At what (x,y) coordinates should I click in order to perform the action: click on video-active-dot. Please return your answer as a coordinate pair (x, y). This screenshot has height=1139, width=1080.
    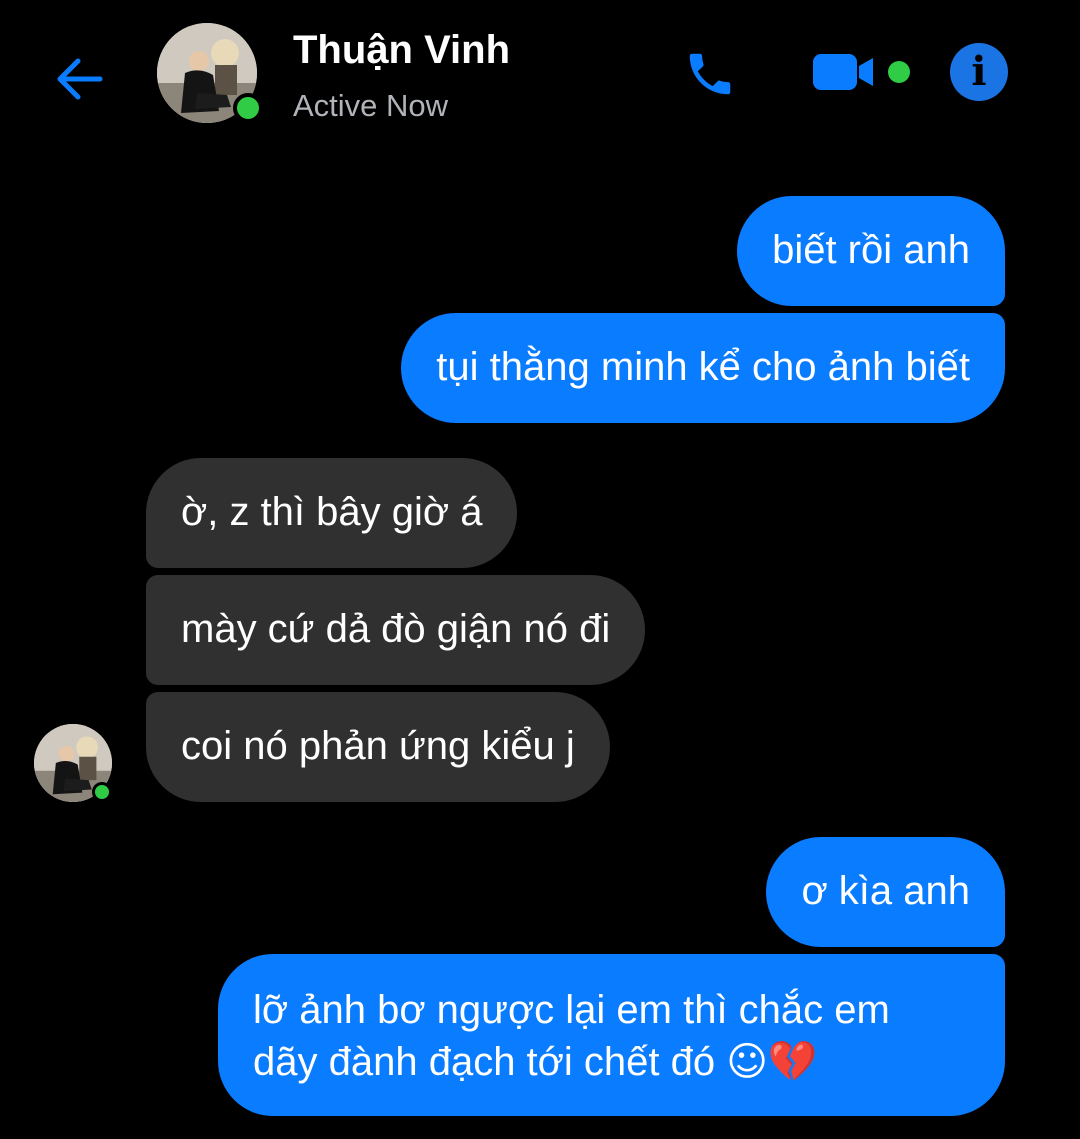
    Looking at the image, I should click on (899, 72).